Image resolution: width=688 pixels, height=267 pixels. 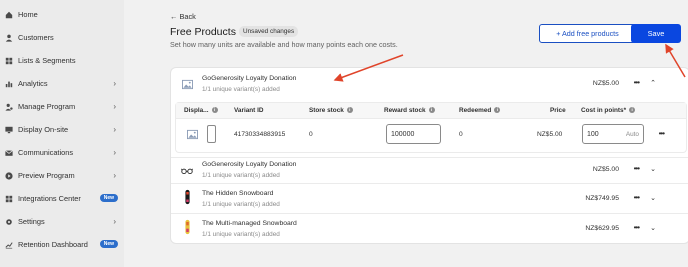 I want to click on sidebar-item-label: Display On-site, so click(x=43, y=129).